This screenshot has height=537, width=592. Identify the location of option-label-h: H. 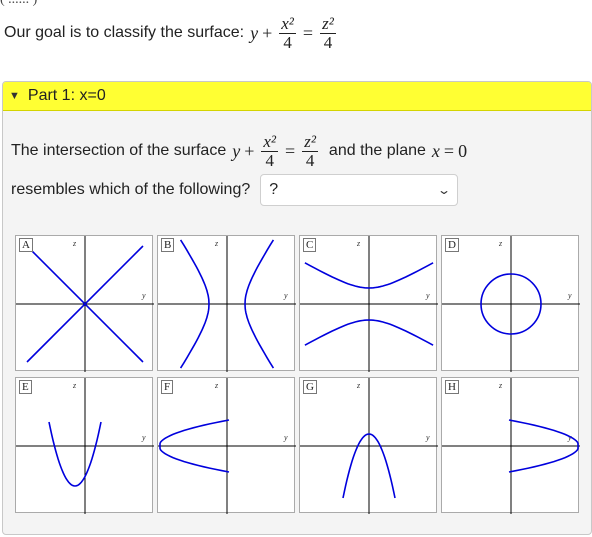
(452, 387).